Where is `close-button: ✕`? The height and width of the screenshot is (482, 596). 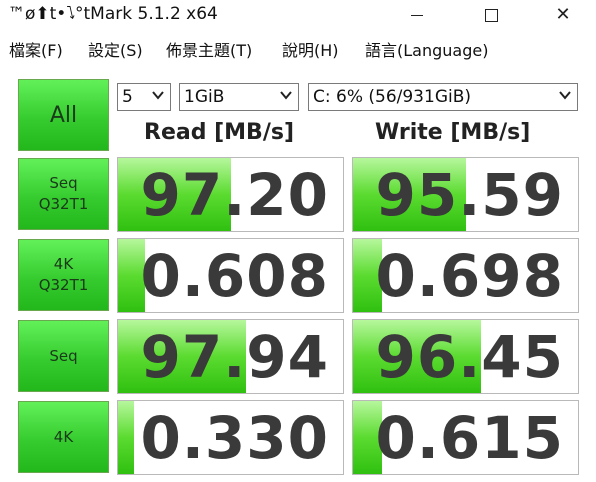 close-button: ✕ is located at coordinates (563, 15).